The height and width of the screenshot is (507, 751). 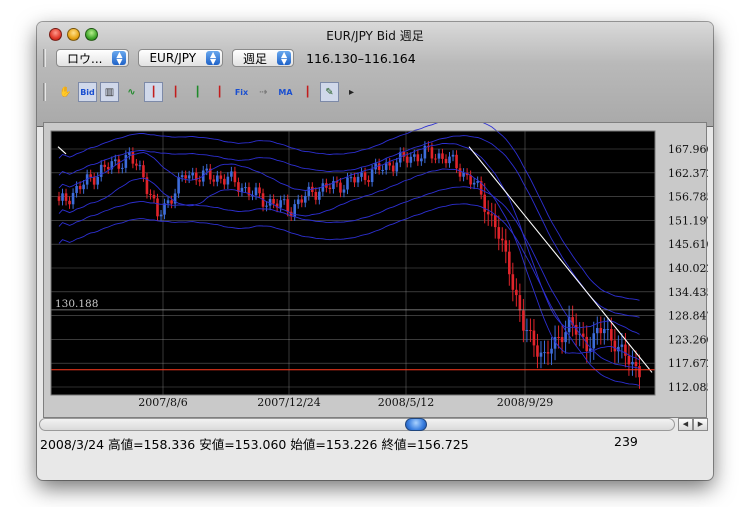 What do you see at coordinates (153, 92) in the screenshot?
I see `candlestick-icon: ┃` at bounding box center [153, 92].